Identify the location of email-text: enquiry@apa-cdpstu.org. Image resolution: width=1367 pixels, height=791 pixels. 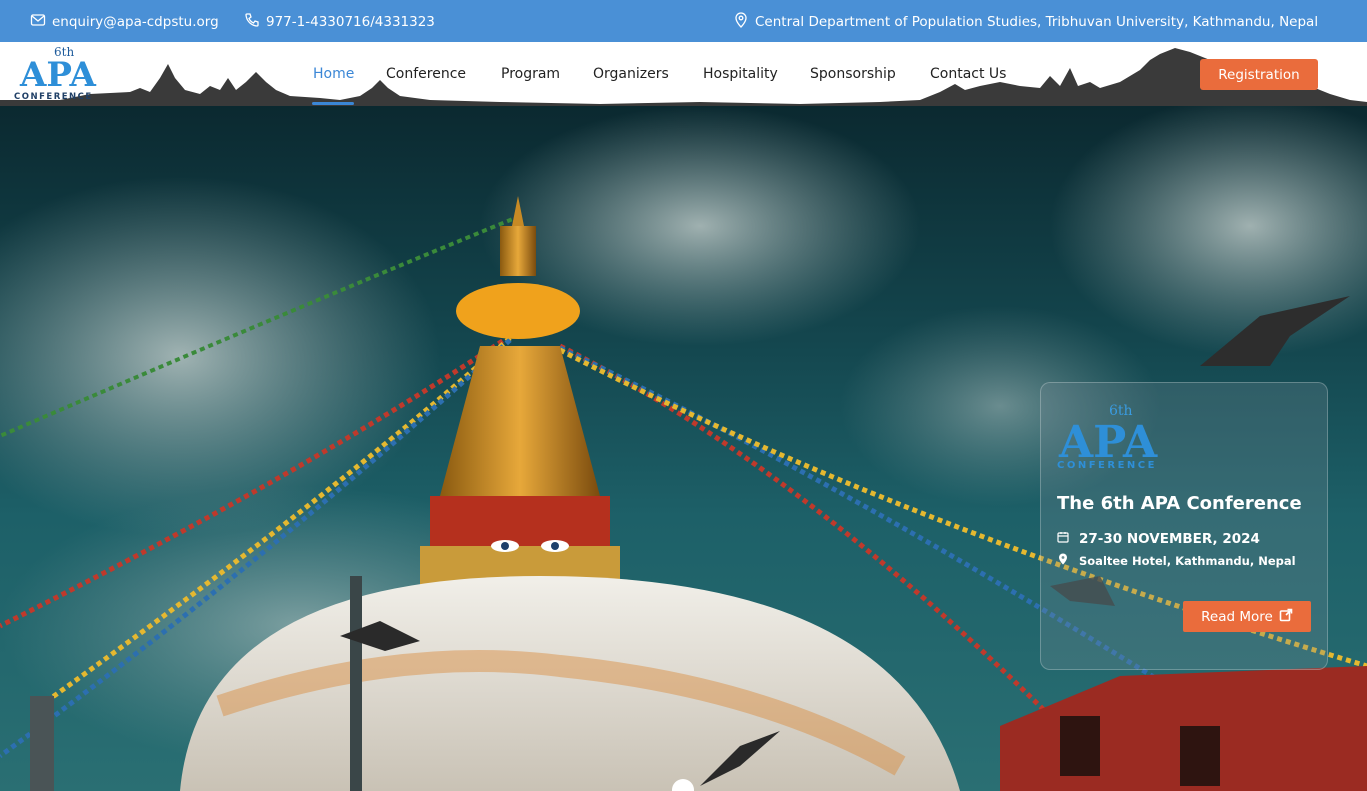
(135, 22).